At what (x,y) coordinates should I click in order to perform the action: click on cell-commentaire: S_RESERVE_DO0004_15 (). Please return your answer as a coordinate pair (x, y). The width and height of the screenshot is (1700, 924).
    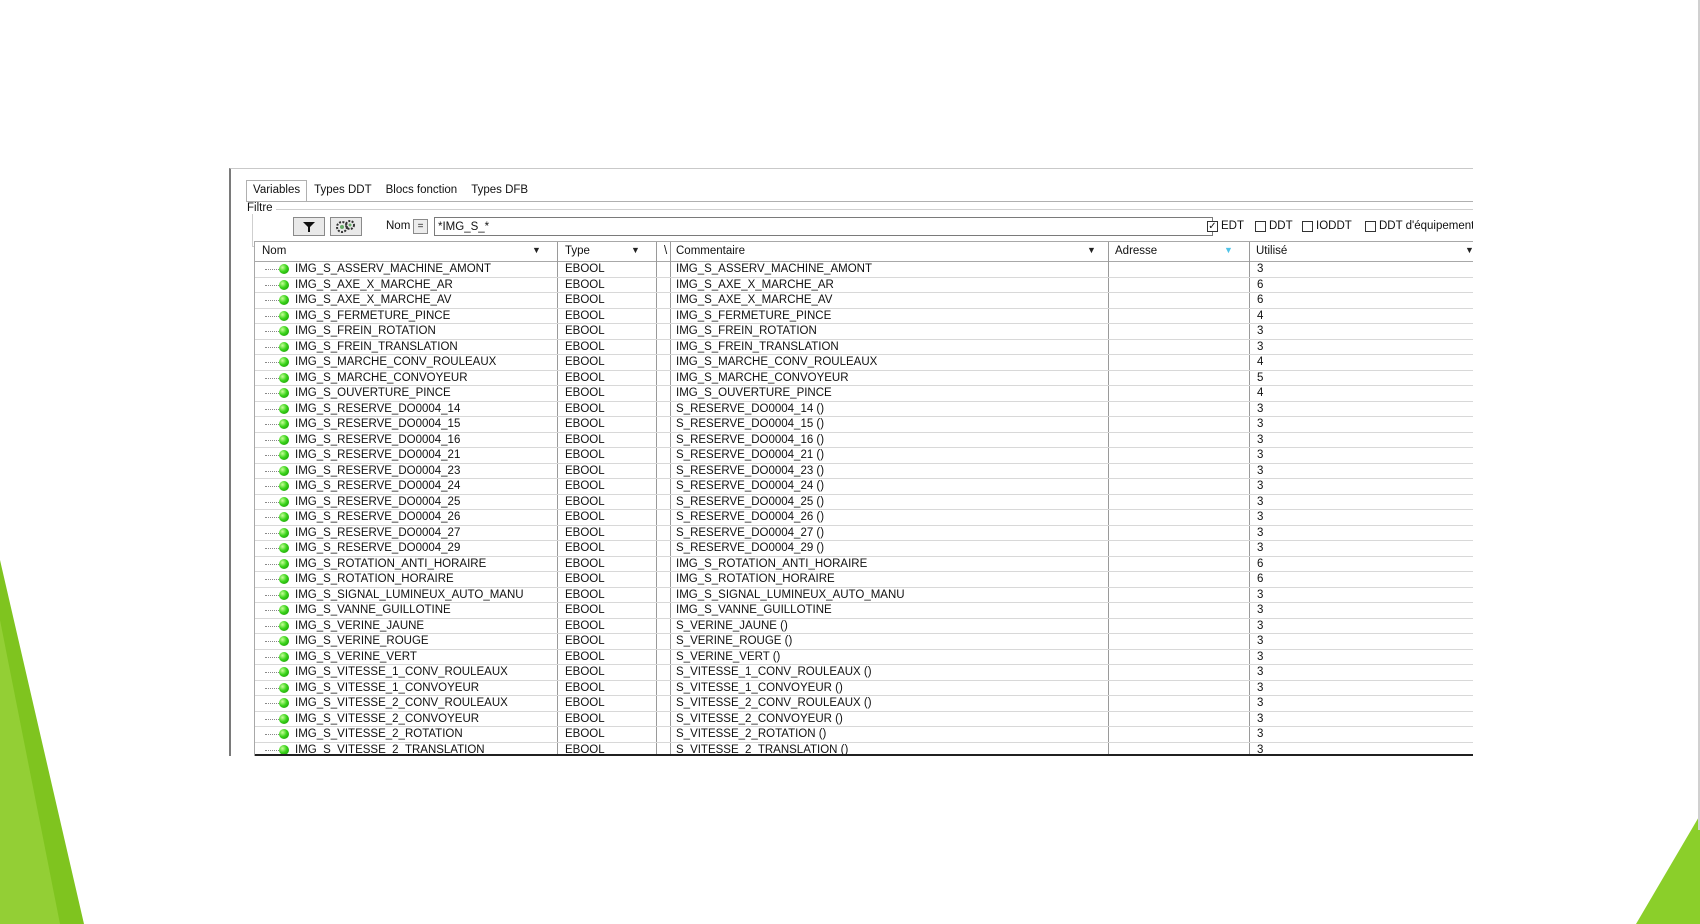
    Looking at the image, I should click on (750, 424).